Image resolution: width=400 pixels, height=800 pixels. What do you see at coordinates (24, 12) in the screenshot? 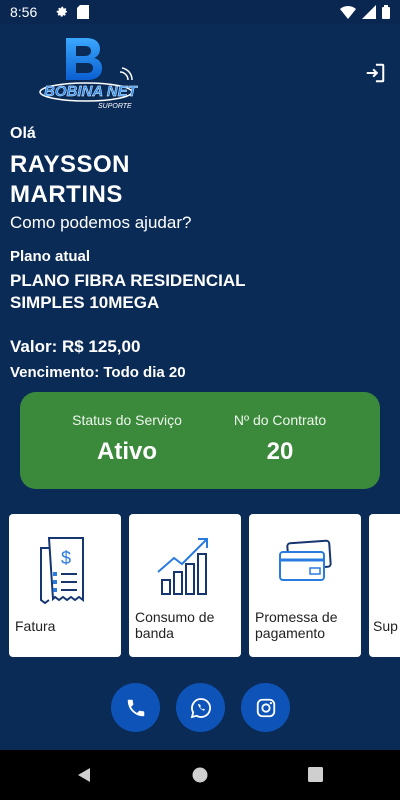
I see `clock: 8:56` at bounding box center [24, 12].